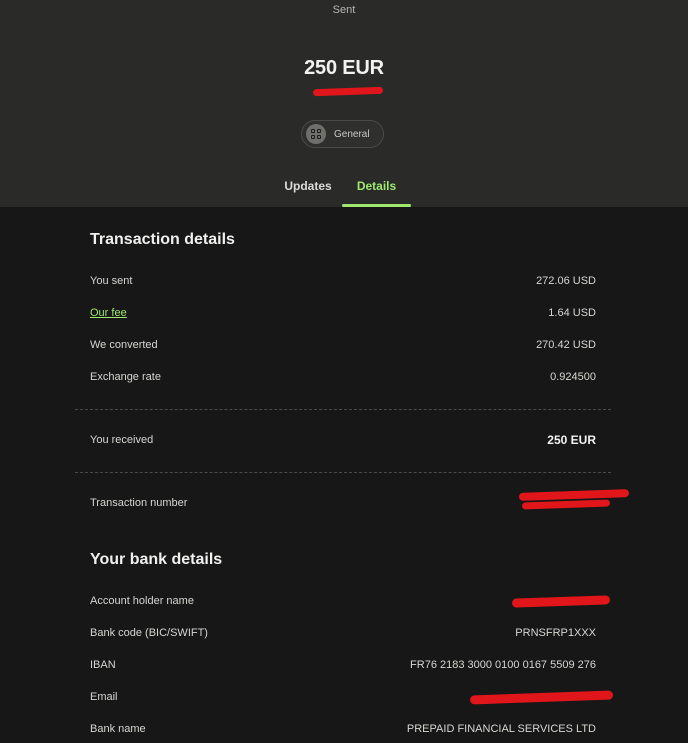 Image resolution: width=688 pixels, height=743 pixels. What do you see at coordinates (103, 665) in the screenshot?
I see `row-label: IBAN` at bounding box center [103, 665].